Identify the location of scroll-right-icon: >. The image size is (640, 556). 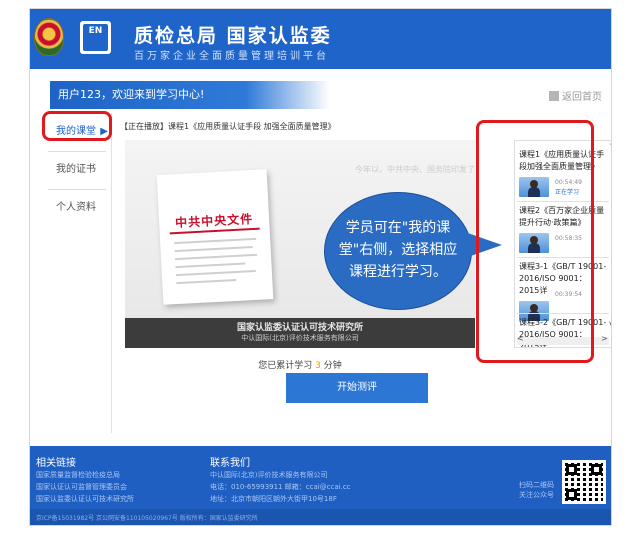
(604, 338).